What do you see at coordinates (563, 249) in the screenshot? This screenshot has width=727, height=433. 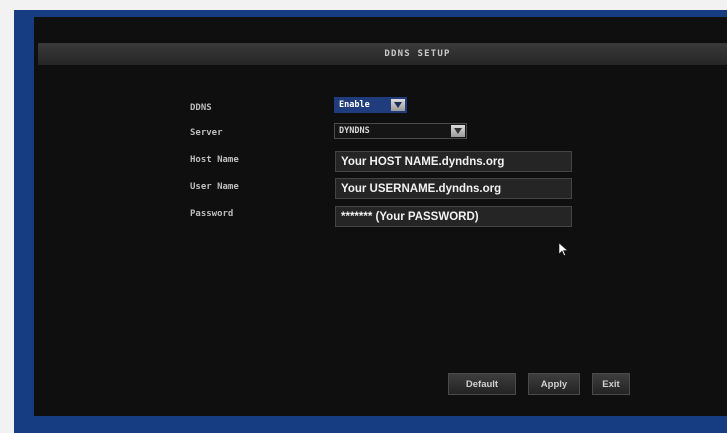 I see `mouse-pointer-icon` at bounding box center [563, 249].